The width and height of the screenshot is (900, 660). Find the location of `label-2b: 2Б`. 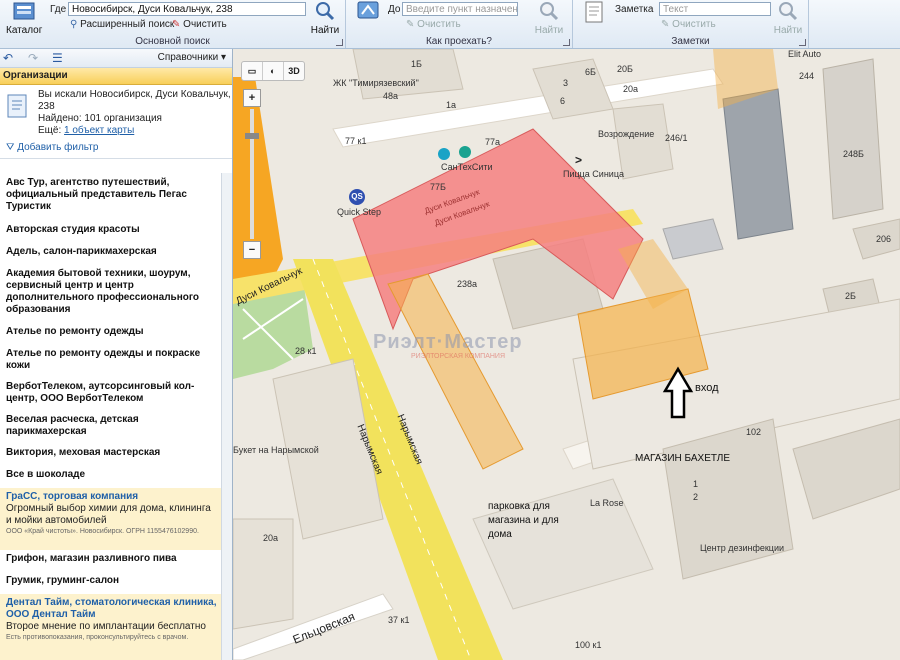

label-2b: 2Б is located at coordinates (850, 296).